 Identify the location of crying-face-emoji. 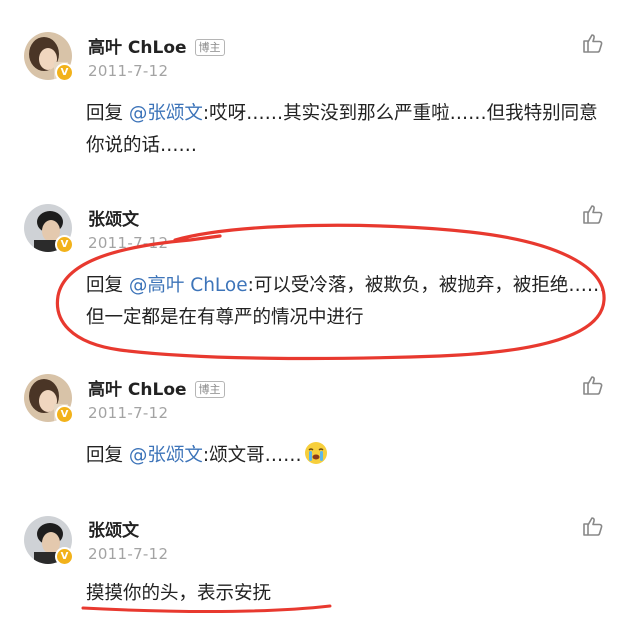
(315, 453).